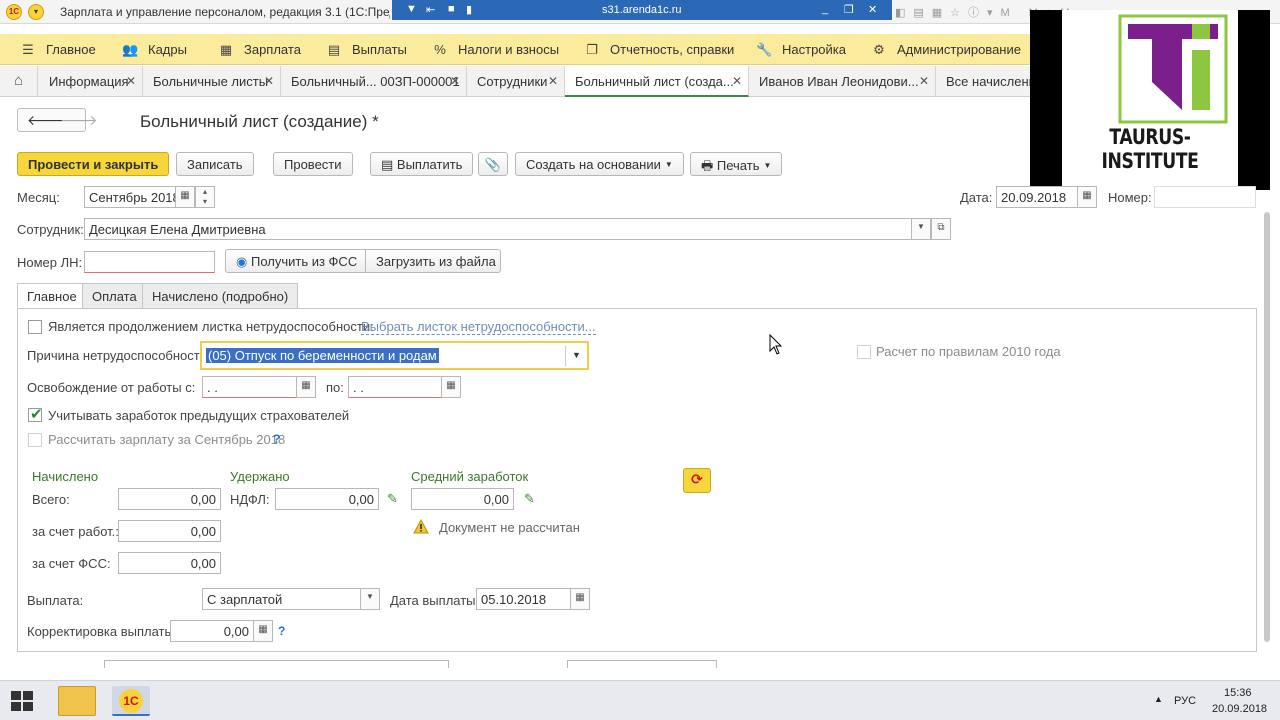  I want to click on continuation-checkbox, so click(35, 327).